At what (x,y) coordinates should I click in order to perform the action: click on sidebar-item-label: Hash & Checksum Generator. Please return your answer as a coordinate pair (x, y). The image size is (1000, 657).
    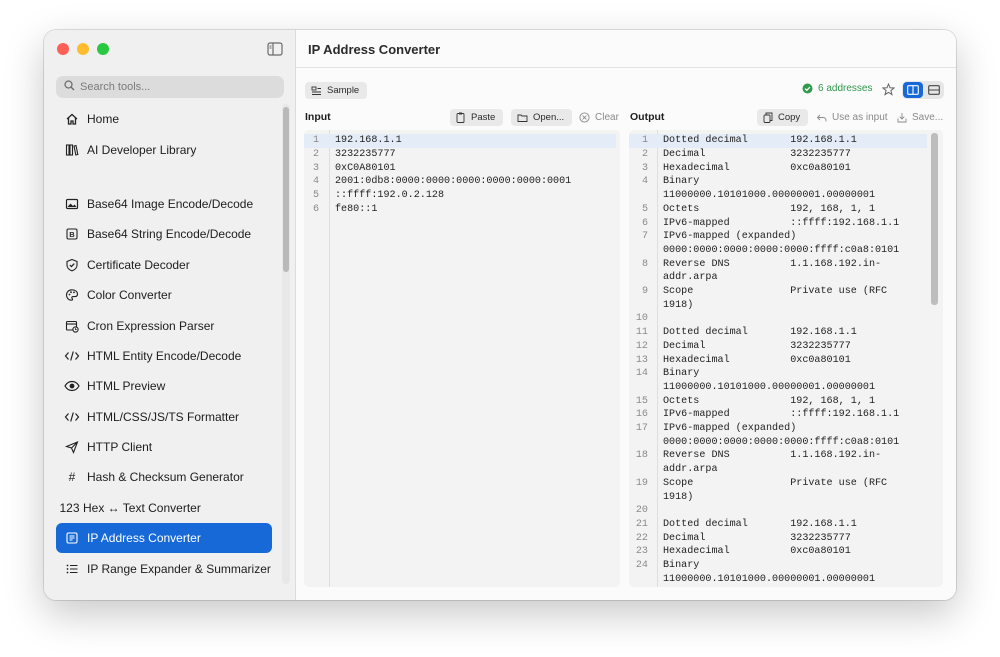
    Looking at the image, I should click on (165, 477).